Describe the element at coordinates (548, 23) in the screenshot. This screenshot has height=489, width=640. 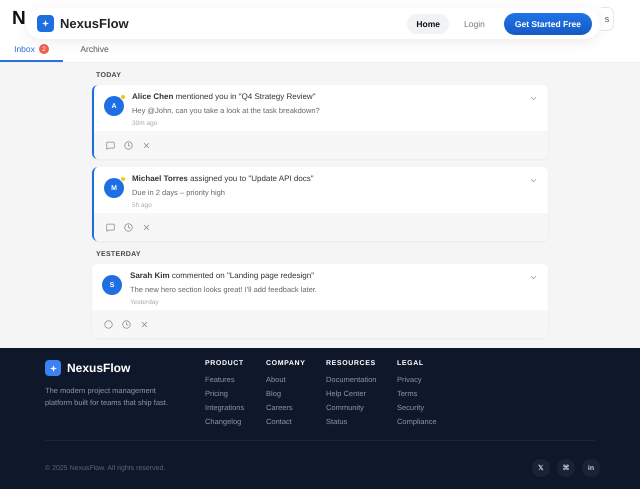
I see `get-started-button: Get Started Free` at that location.